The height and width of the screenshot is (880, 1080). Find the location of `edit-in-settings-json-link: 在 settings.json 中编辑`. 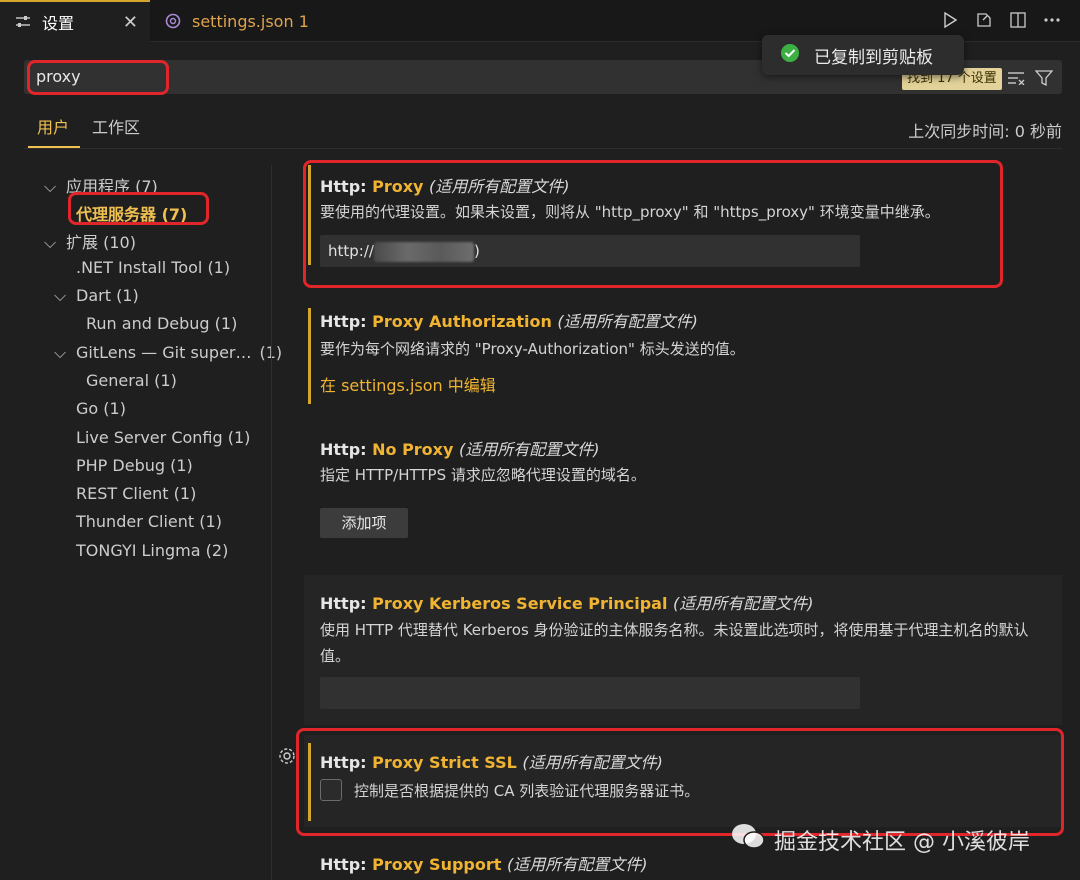

edit-in-settings-json-link: 在 settings.json 中编辑 is located at coordinates (408, 384).